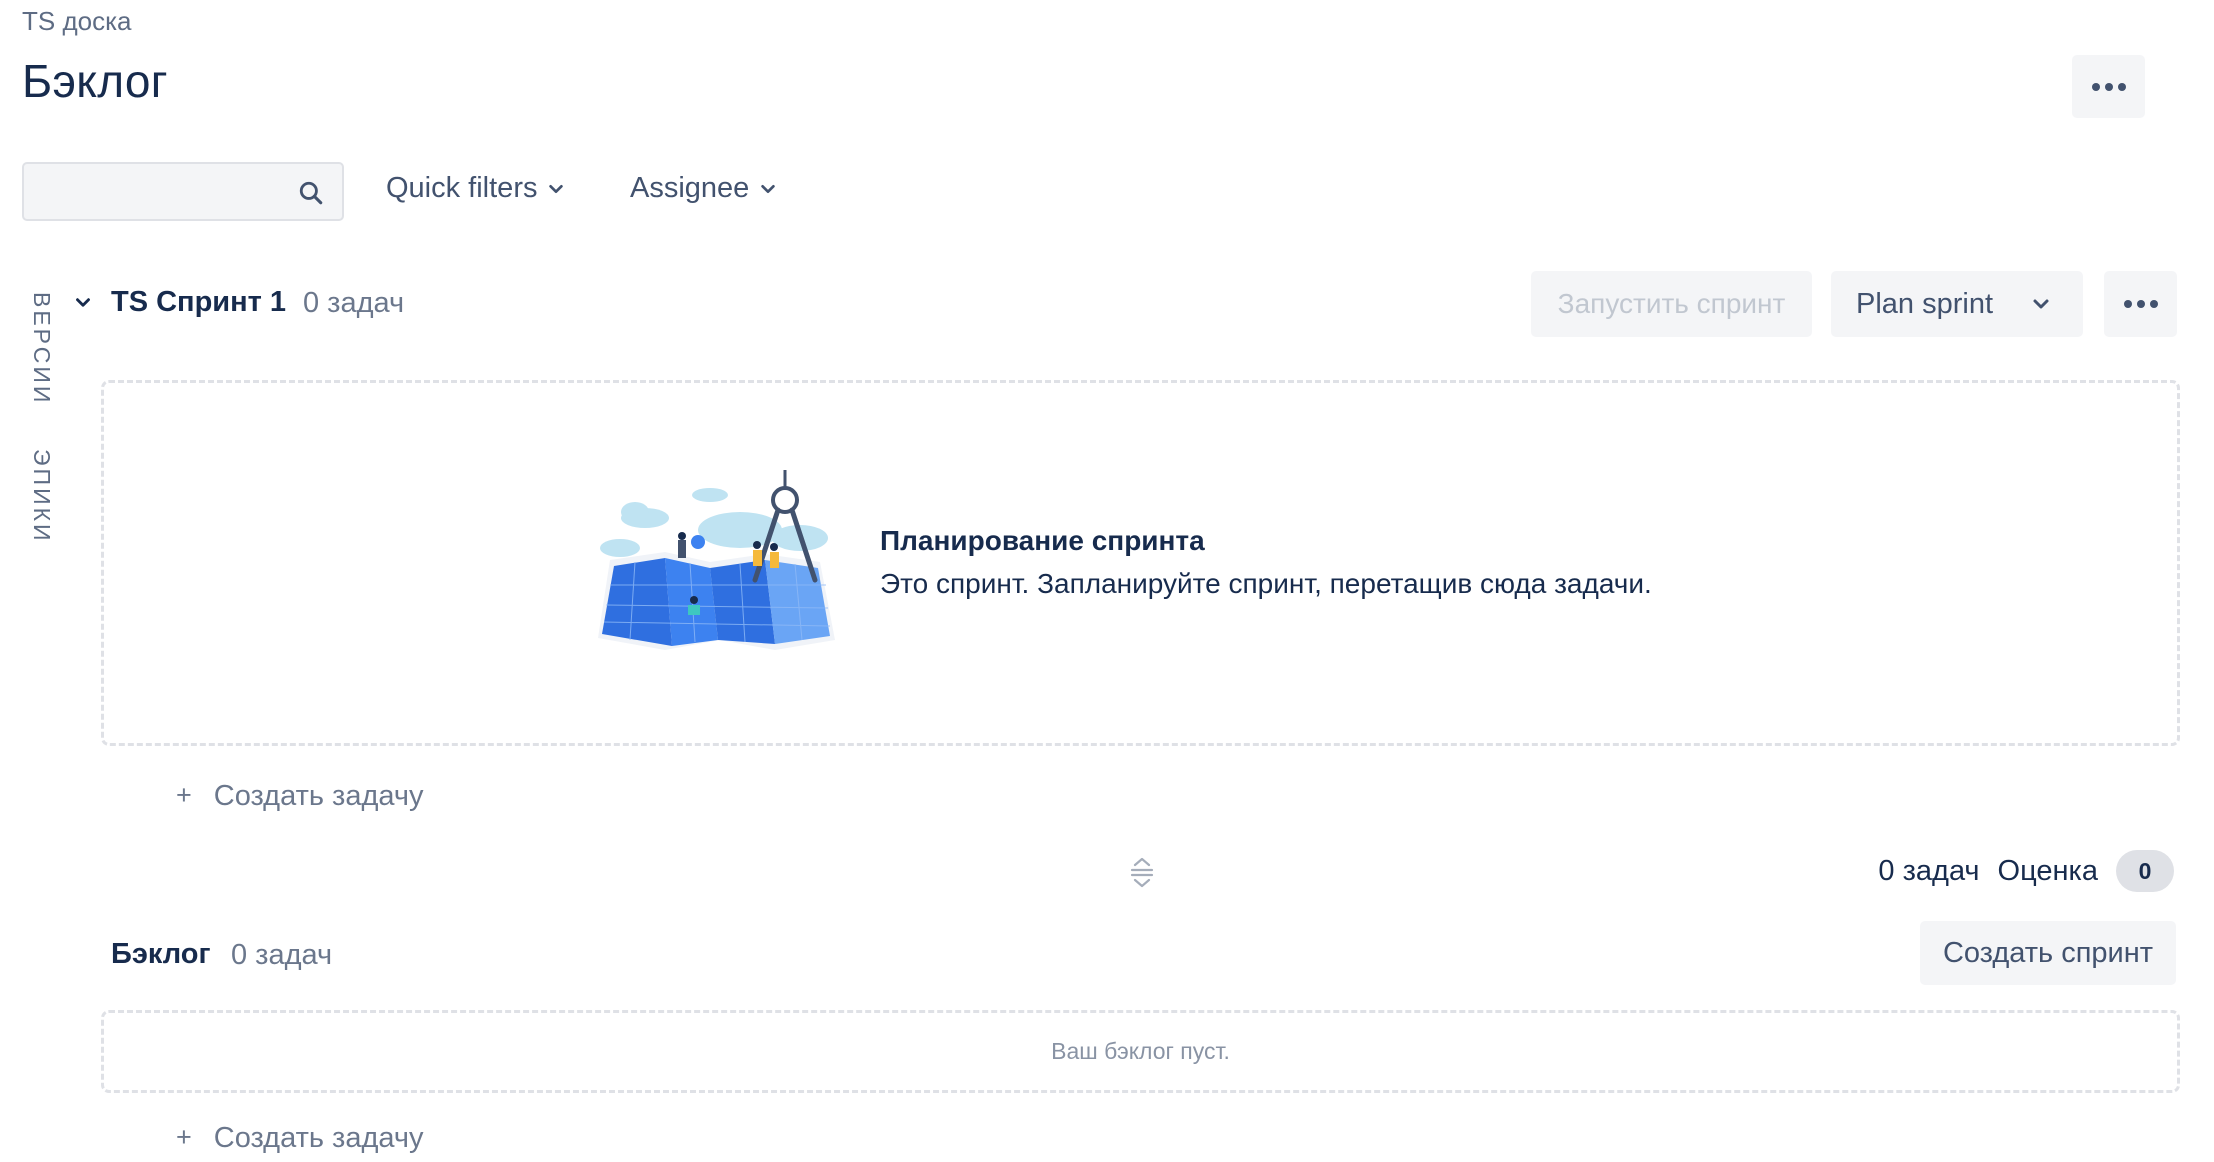 The image size is (2214, 1162). I want to click on breadcrumb: TS доска, so click(76, 21).